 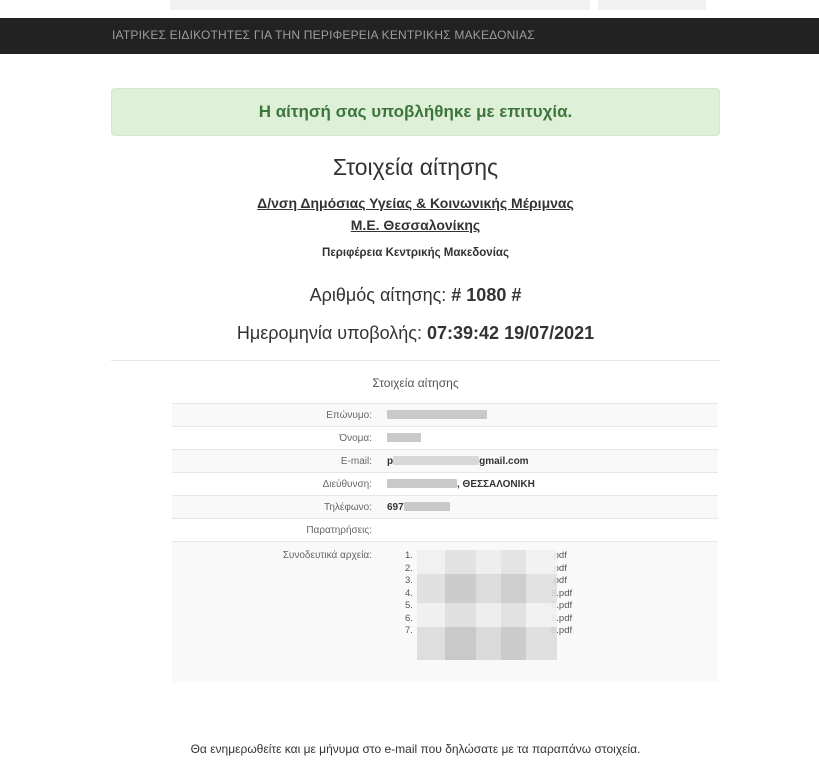 I want to click on application-number: Αριθμός αίτησης: # 1080 #, so click(x=415, y=295).